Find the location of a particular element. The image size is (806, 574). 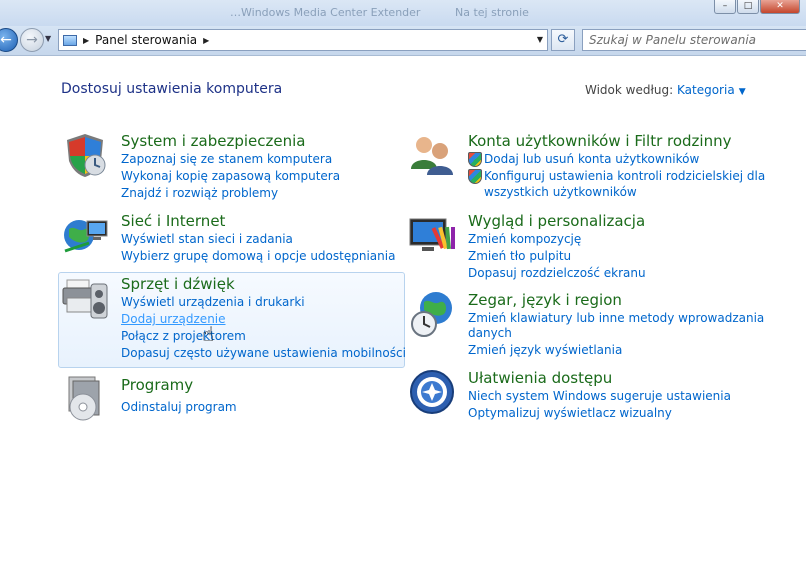

category-link: Wyświetl stan sieci i zadania is located at coordinates (207, 239).